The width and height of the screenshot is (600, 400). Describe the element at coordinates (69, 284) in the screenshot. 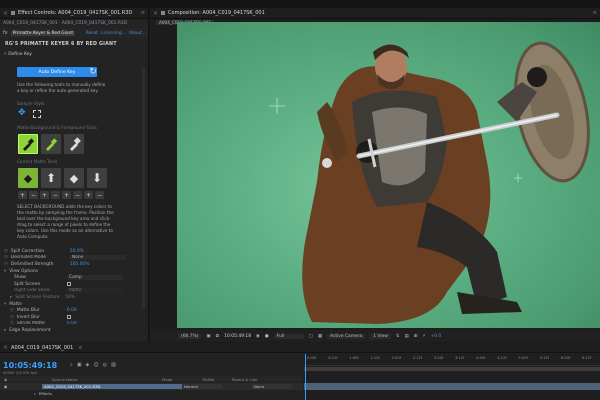

I see `split-screen-checkbox` at that location.